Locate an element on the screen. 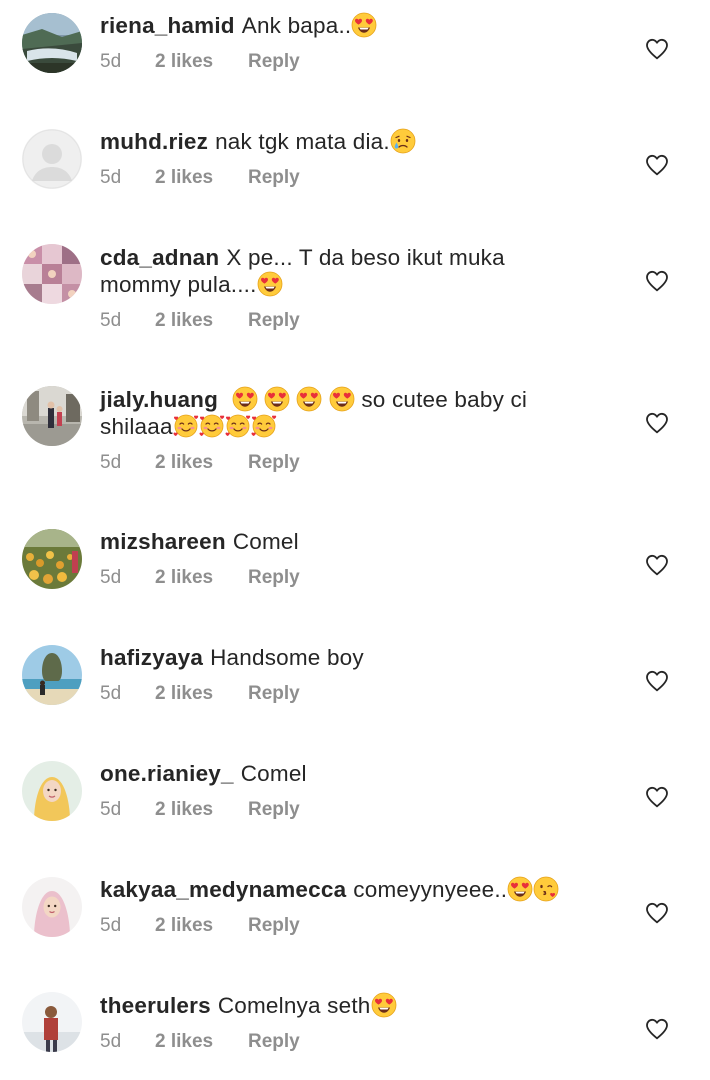 The image size is (710, 1080). comment-body: Comelnya seth is located at coordinates (294, 1005).